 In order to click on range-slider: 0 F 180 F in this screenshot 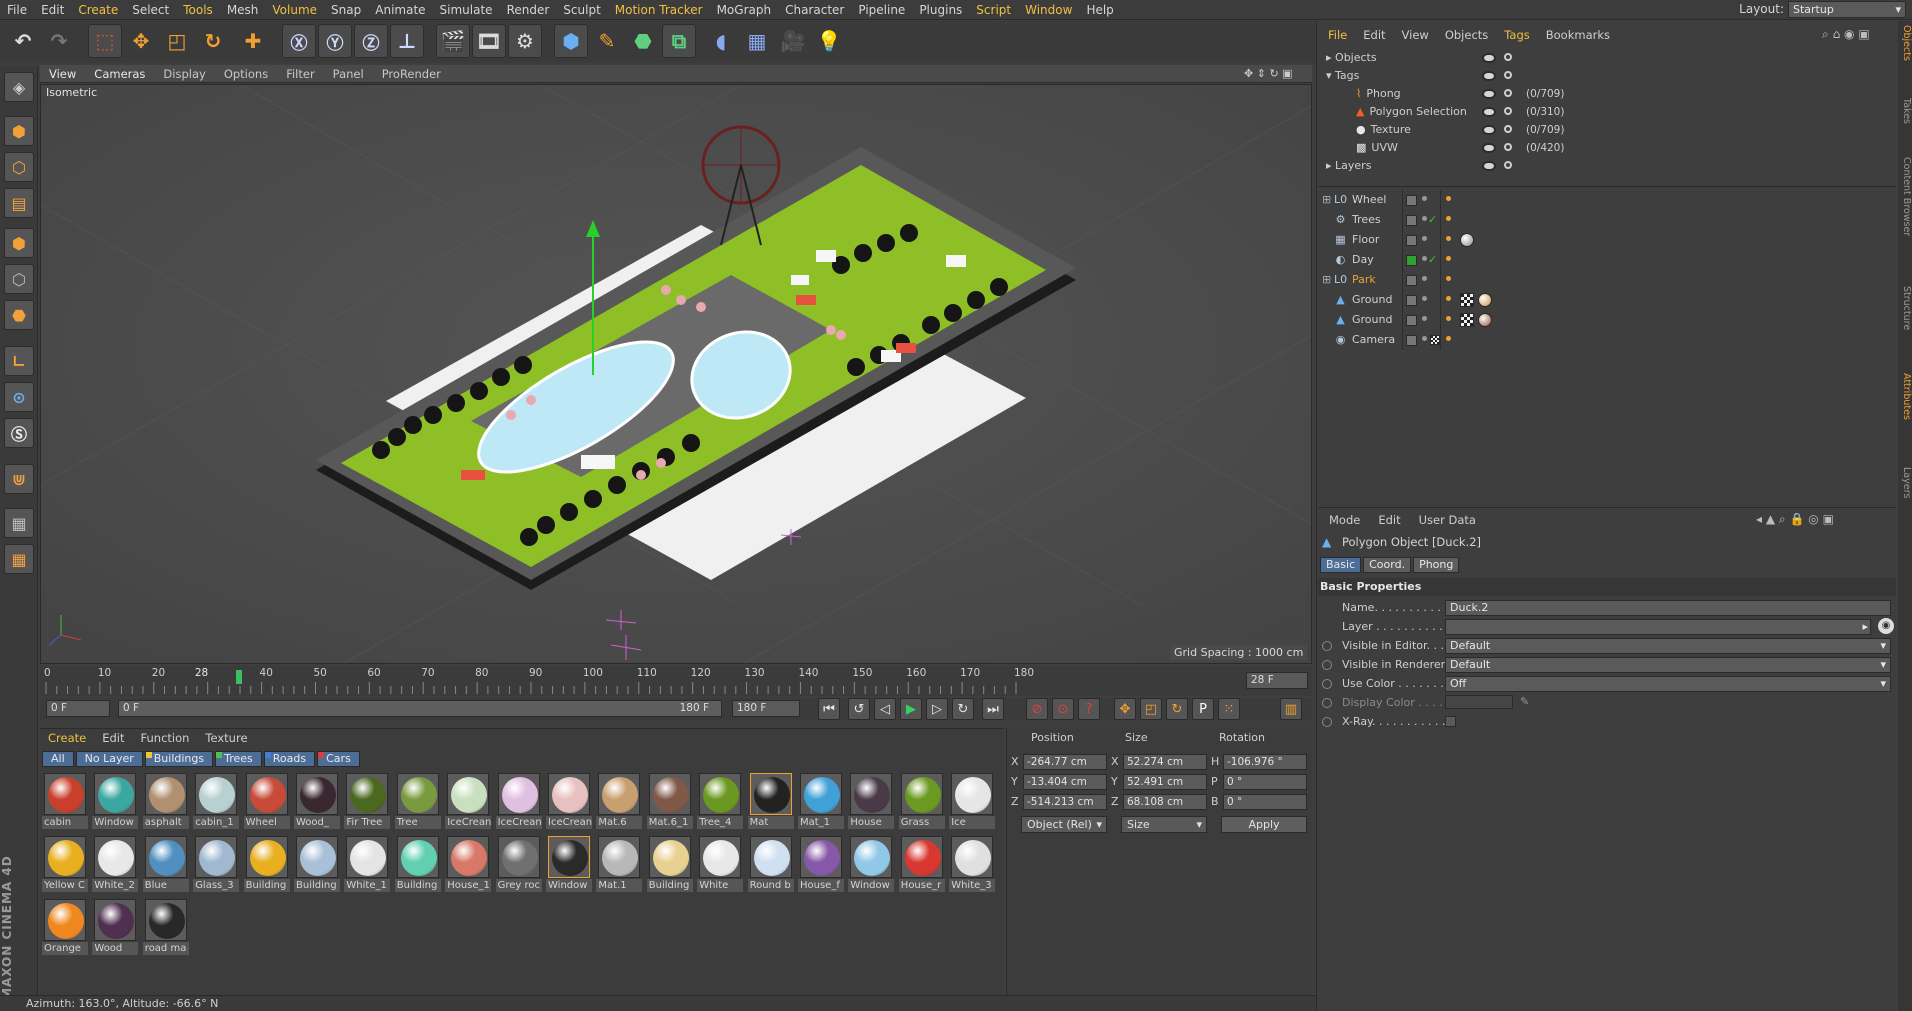, I will do `click(420, 708)`.